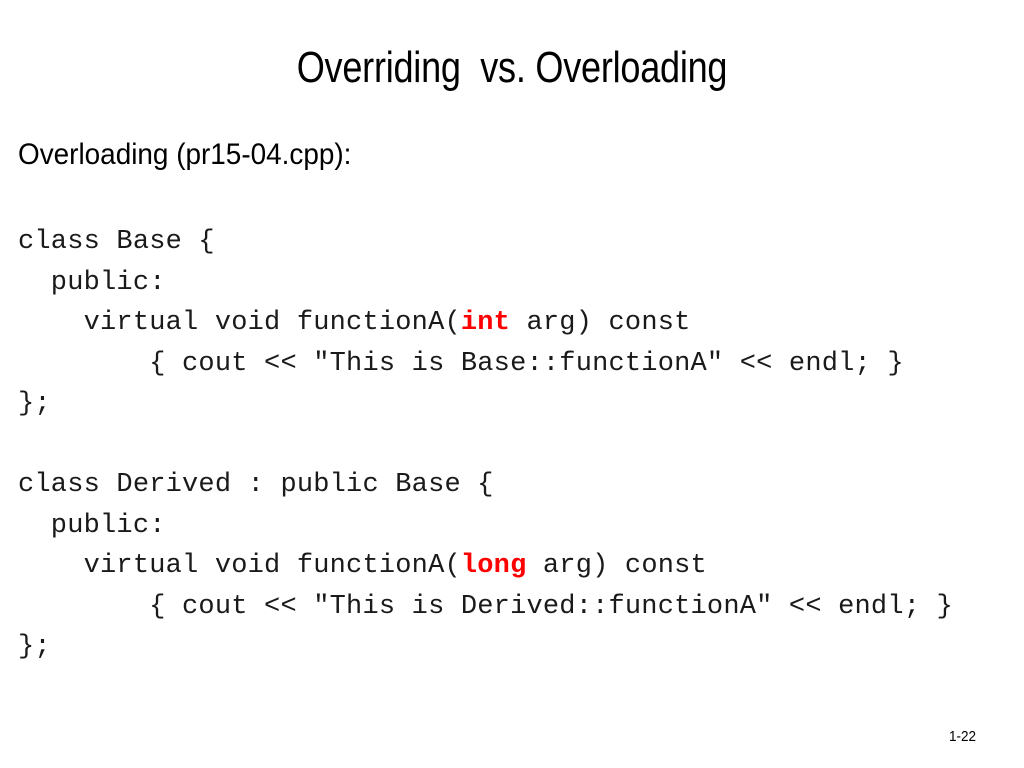  What do you see at coordinates (256, 485) in the screenshot?
I see `code-text: class Derived : public Base {` at bounding box center [256, 485].